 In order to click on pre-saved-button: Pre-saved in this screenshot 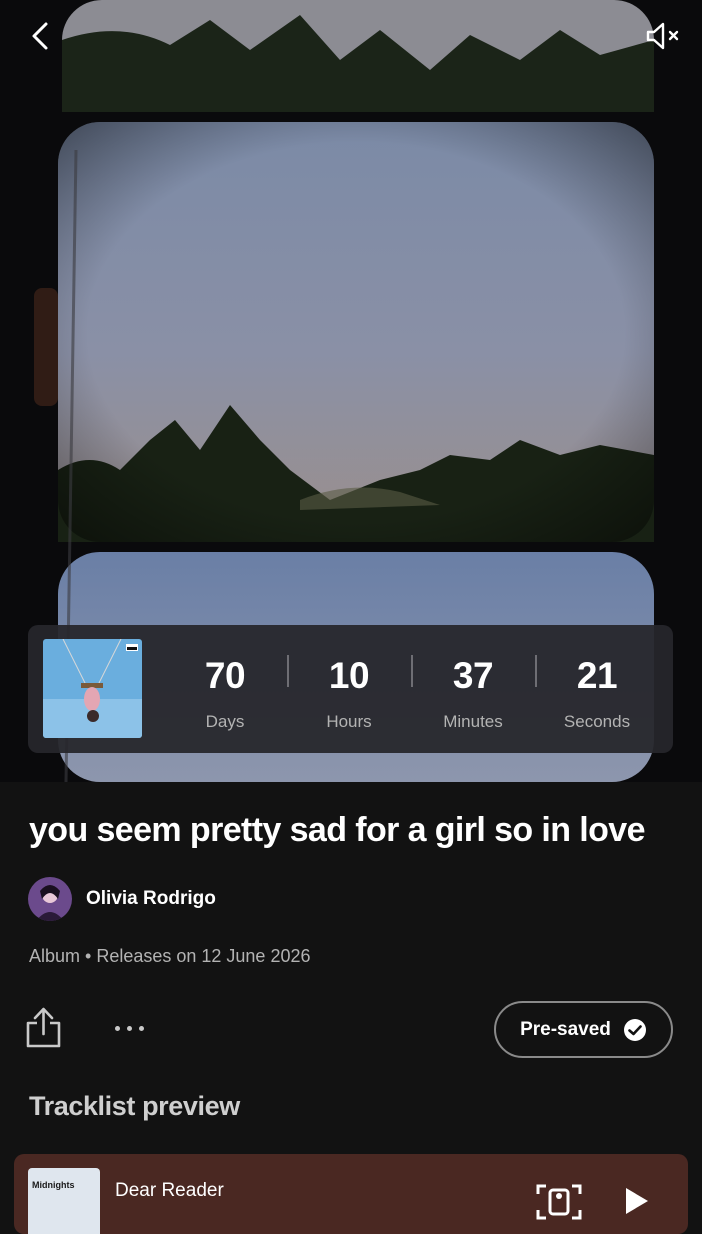, I will do `click(583, 1029)`.